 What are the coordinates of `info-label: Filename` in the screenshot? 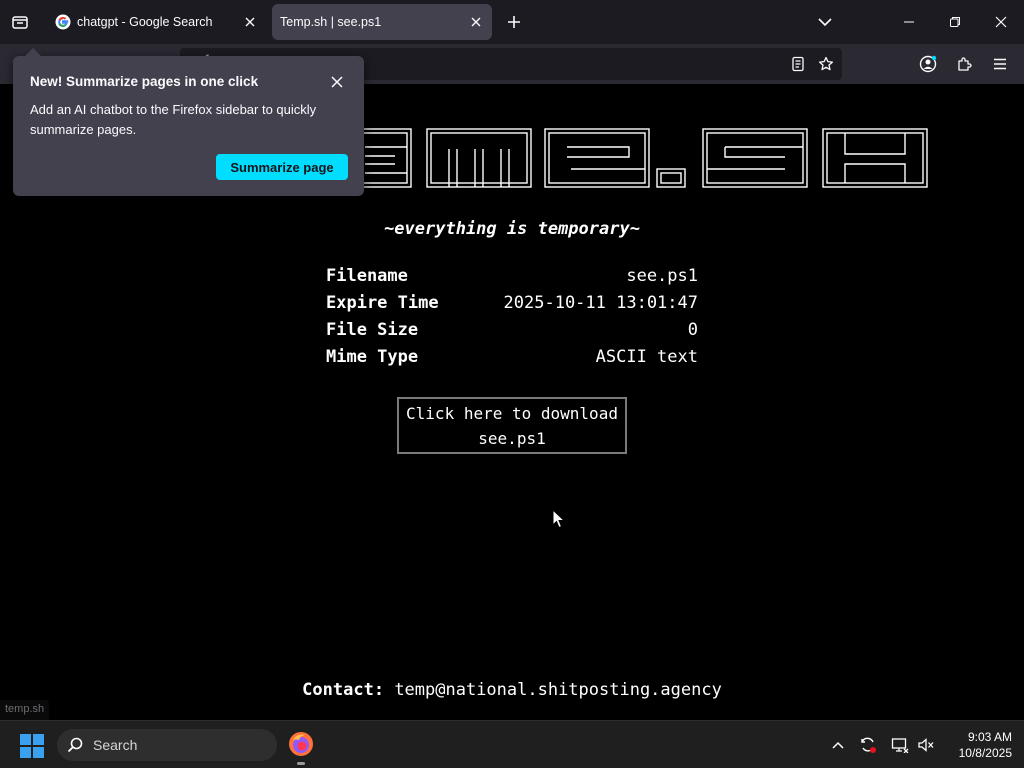 It's located at (367, 275).